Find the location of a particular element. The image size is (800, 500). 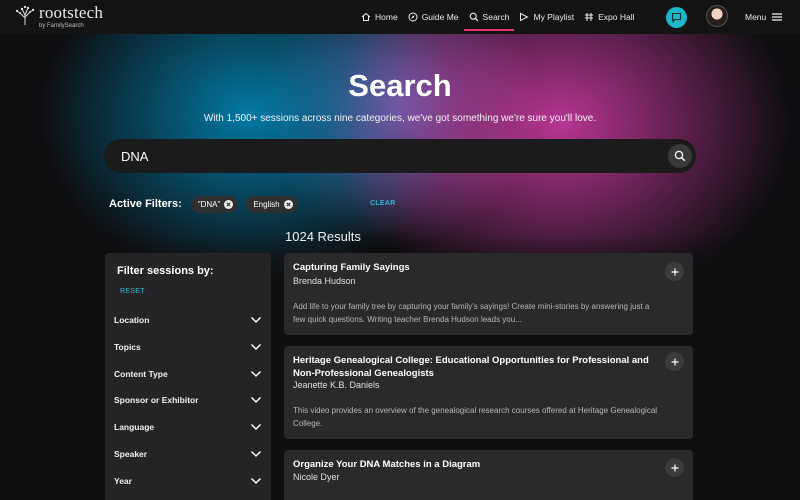

filter-chip-label: "DNA" is located at coordinates (209, 204).